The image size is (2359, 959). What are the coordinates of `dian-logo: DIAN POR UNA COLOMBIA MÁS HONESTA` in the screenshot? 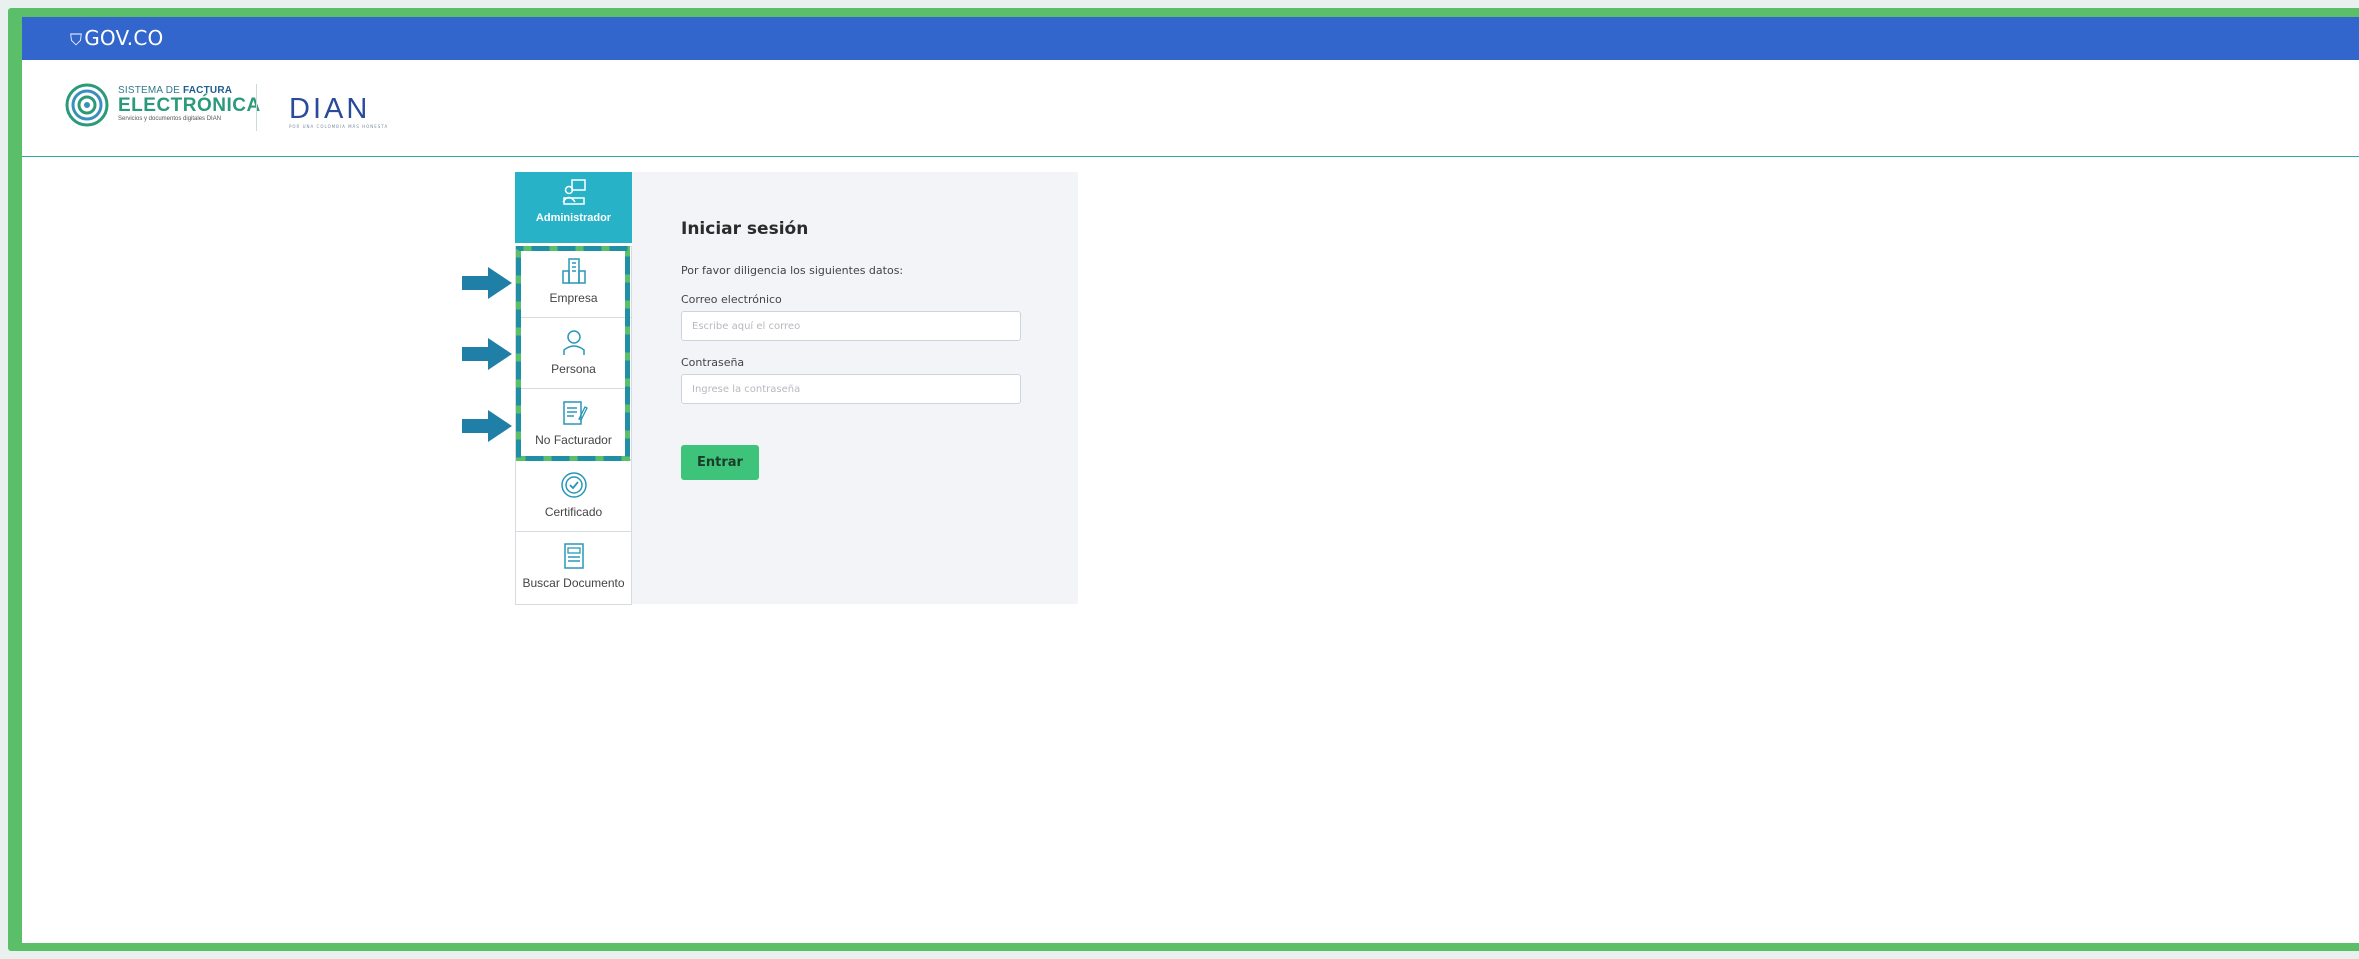 It's located at (339, 111).